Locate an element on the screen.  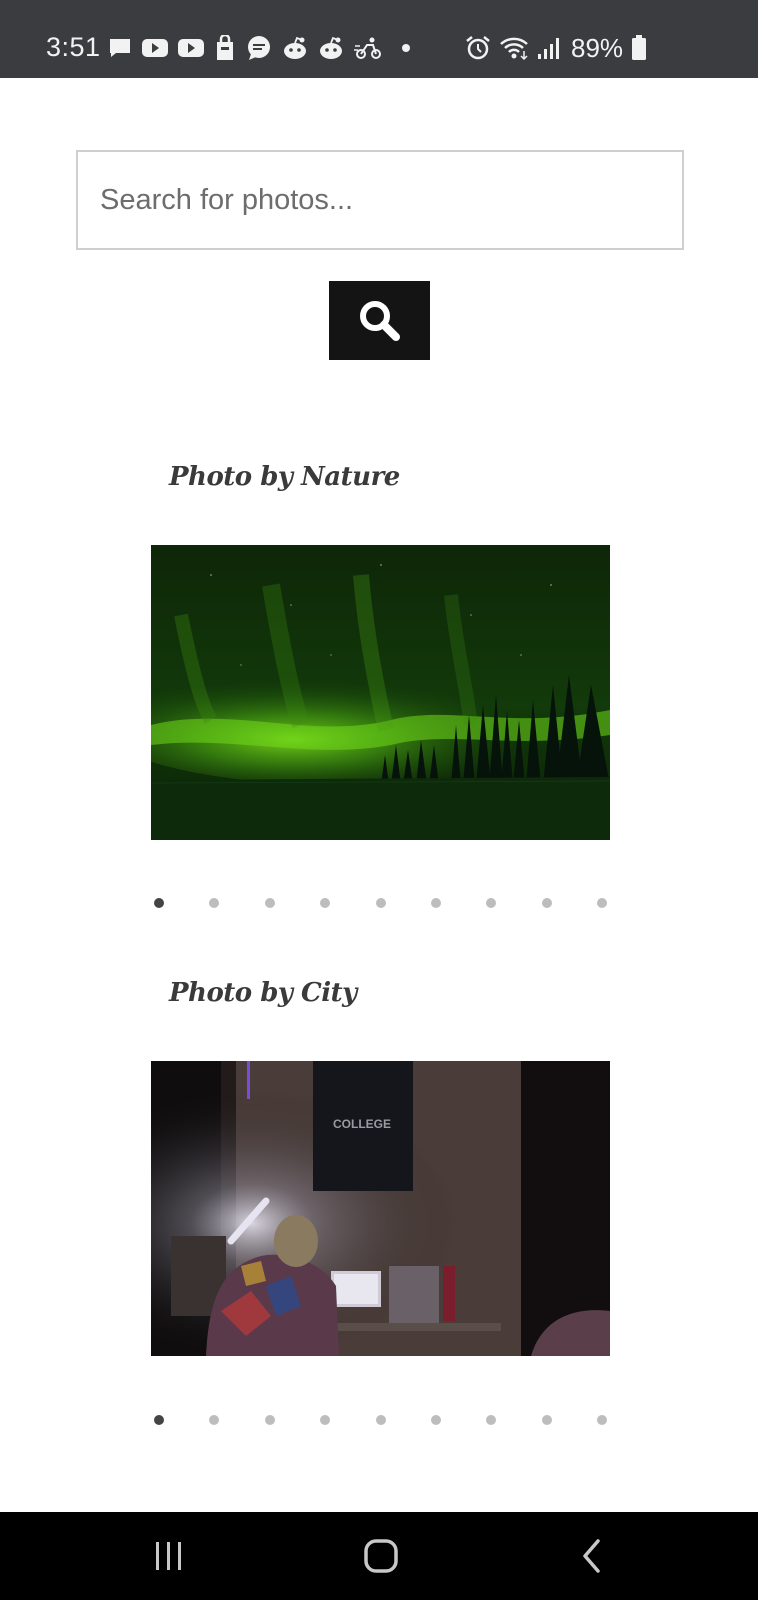
recent-apps-button is located at coordinates (169, 1556).